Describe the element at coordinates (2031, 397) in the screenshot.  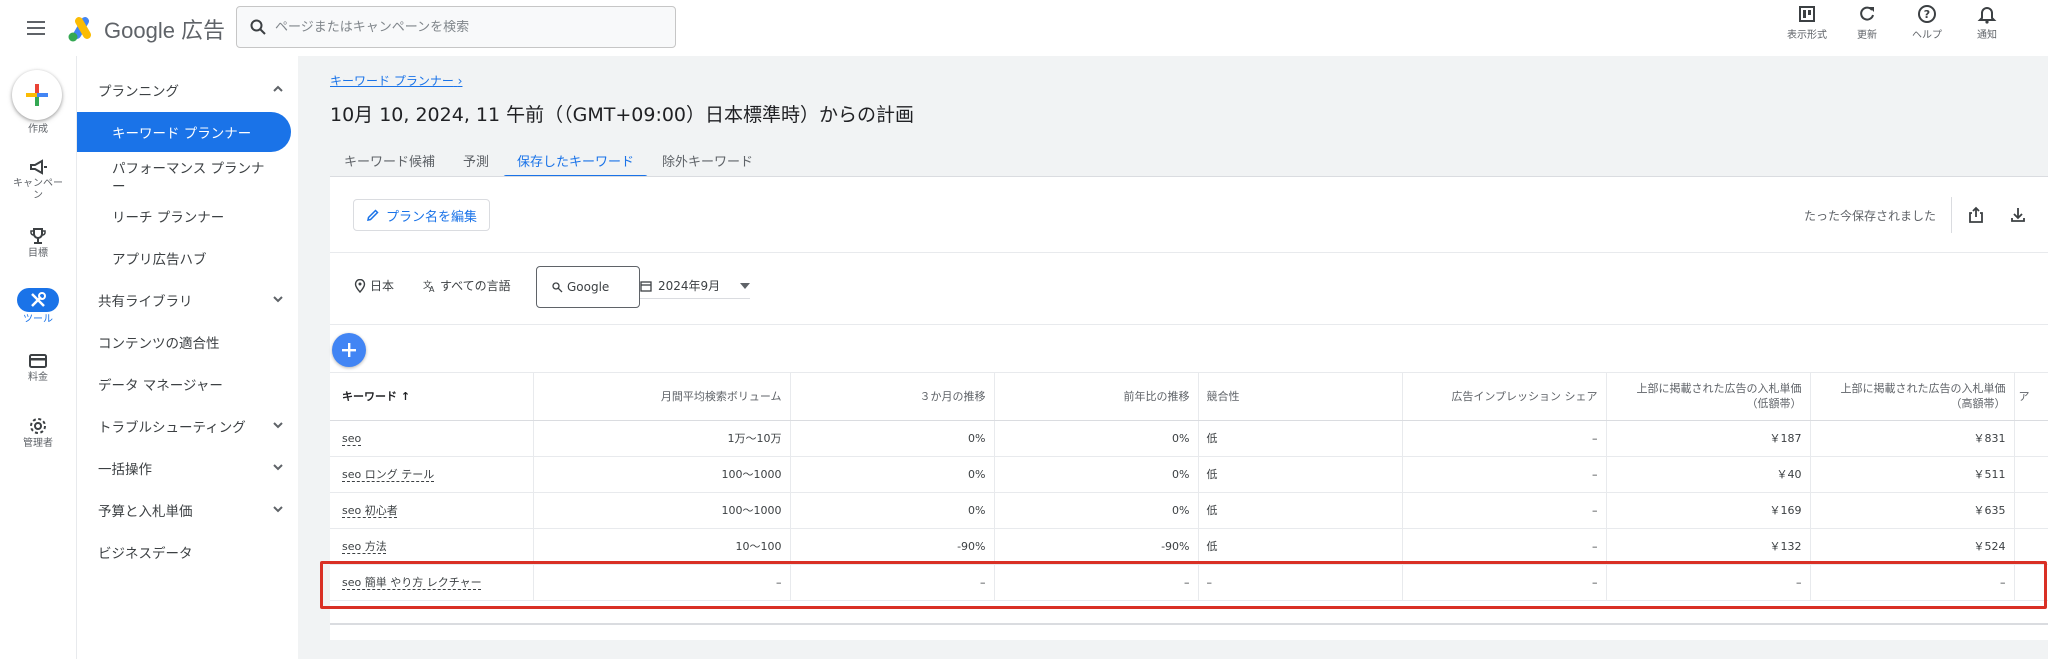
I see `header-truncated: ア` at that location.